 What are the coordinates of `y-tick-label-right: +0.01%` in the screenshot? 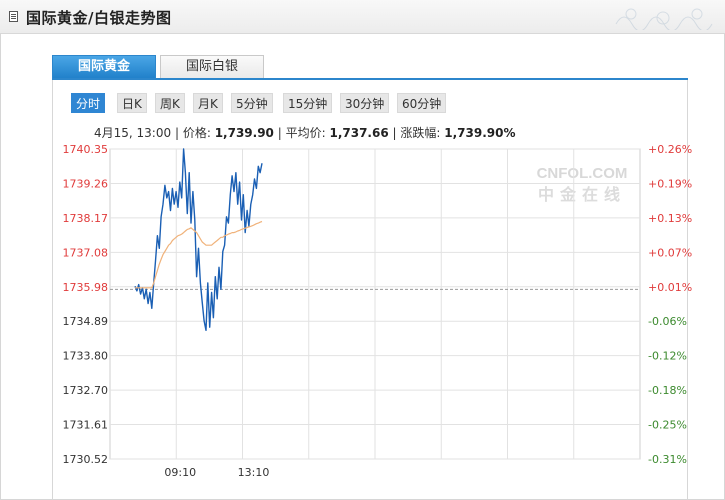 It's located at (670, 287).